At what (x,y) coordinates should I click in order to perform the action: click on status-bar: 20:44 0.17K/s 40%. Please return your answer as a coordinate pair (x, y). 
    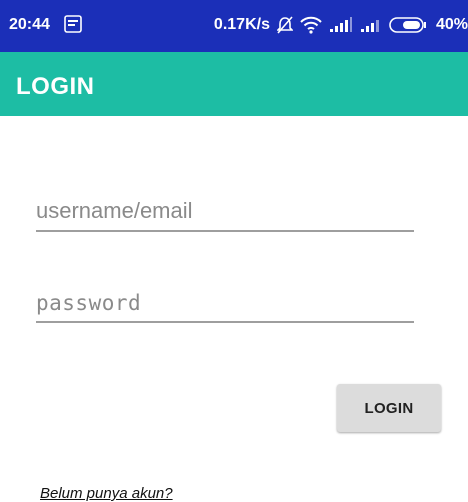
    Looking at the image, I should click on (234, 26).